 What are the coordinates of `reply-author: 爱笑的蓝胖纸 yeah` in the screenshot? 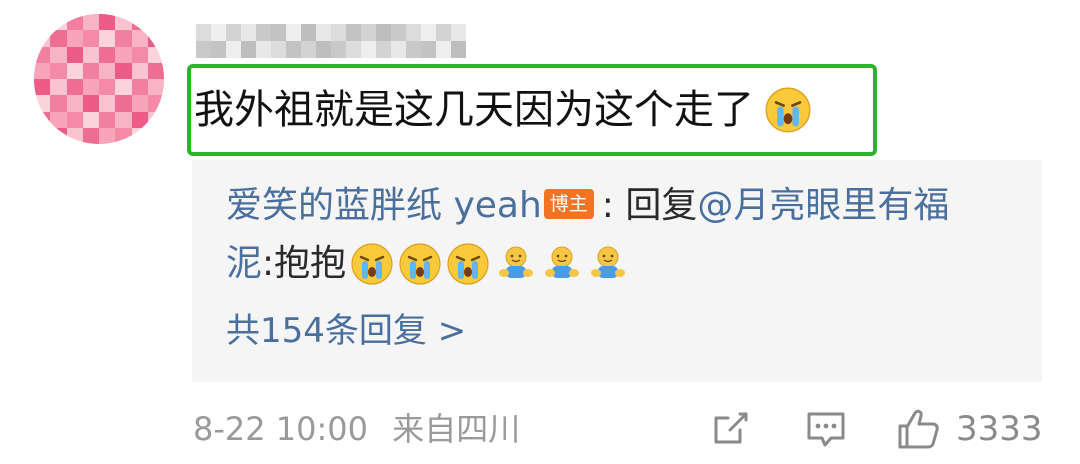 It's located at (384, 206).